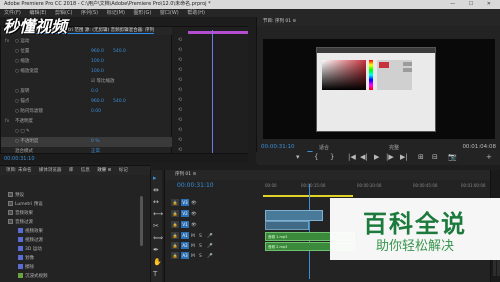  I want to click on marker-icon: ▾, so click(298, 157).